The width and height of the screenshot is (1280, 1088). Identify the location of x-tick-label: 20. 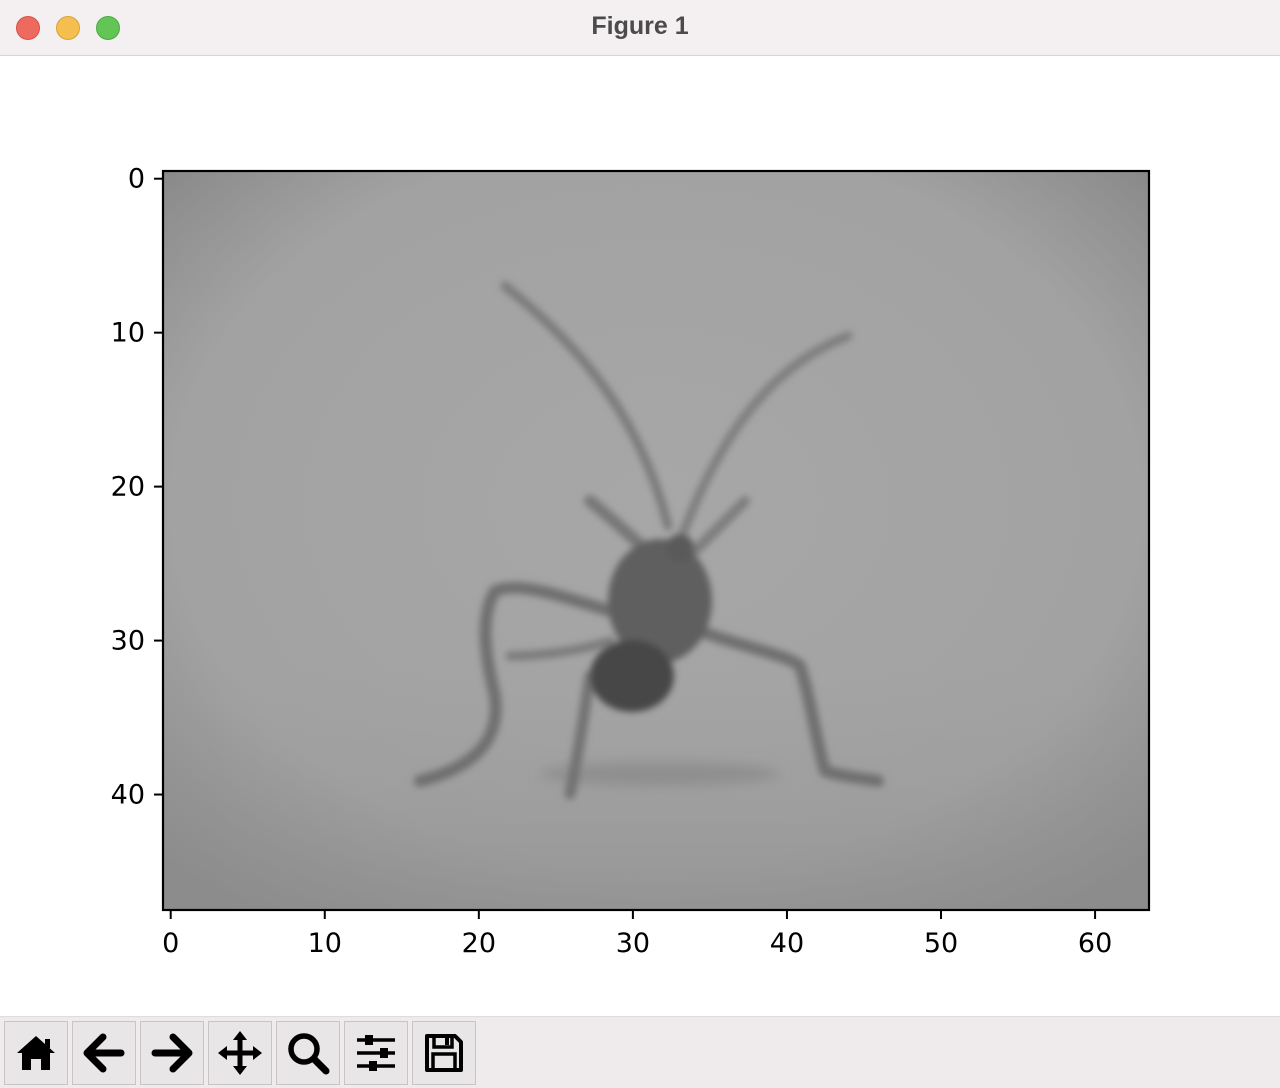
(479, 943).